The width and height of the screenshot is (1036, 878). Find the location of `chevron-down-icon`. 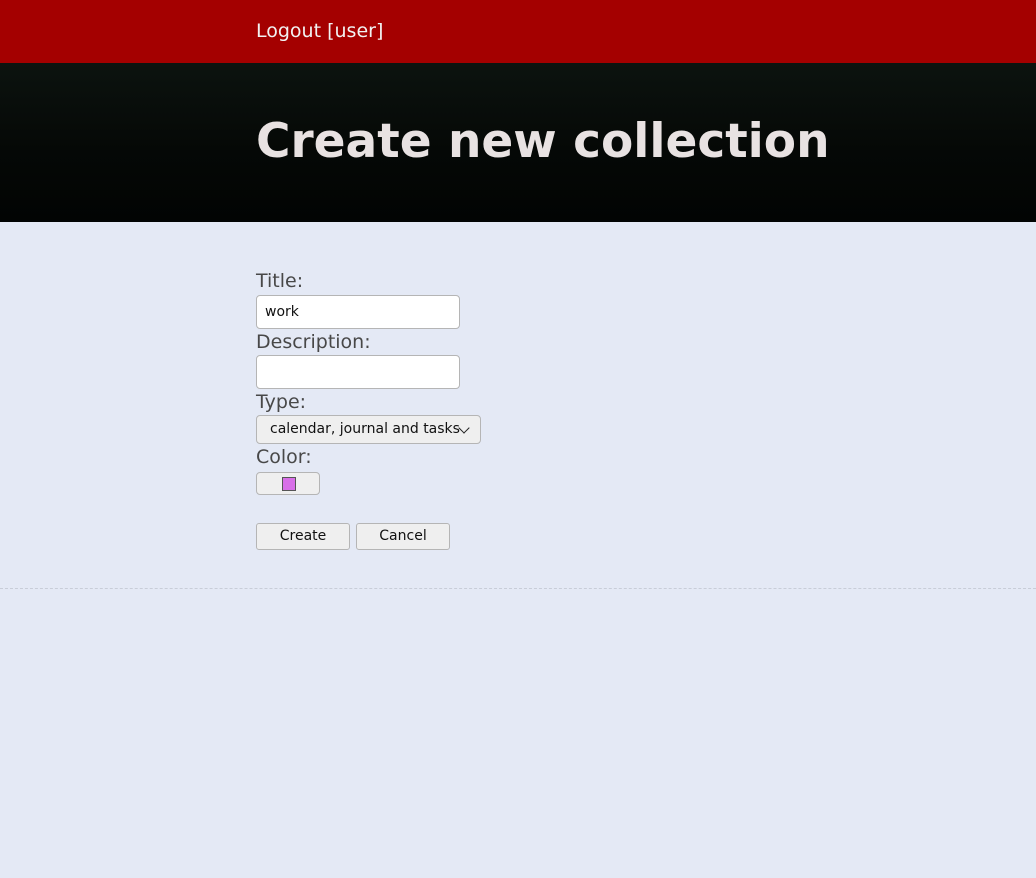

chevron-down-icon is located at coordinates (464, 428).